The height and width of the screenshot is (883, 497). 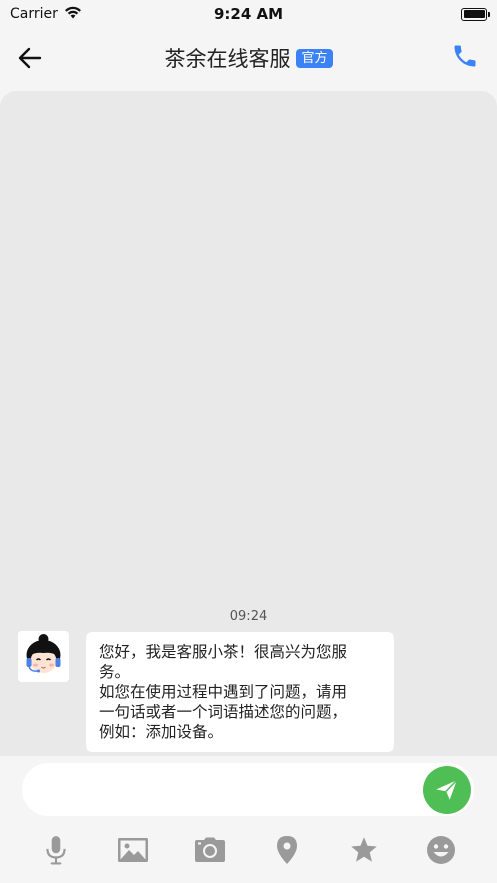 I want to click on status-time: 9:24 AM, so click(x=248, y=14).